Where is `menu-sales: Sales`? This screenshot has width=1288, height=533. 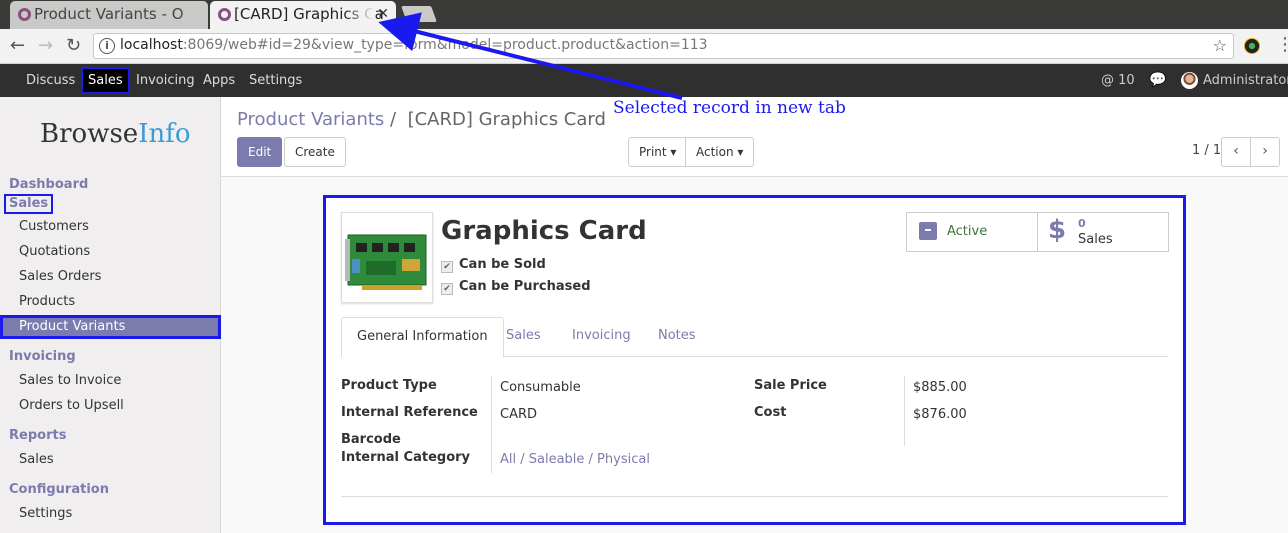
menu-sales: Sales is located at coordinates (105, 80).